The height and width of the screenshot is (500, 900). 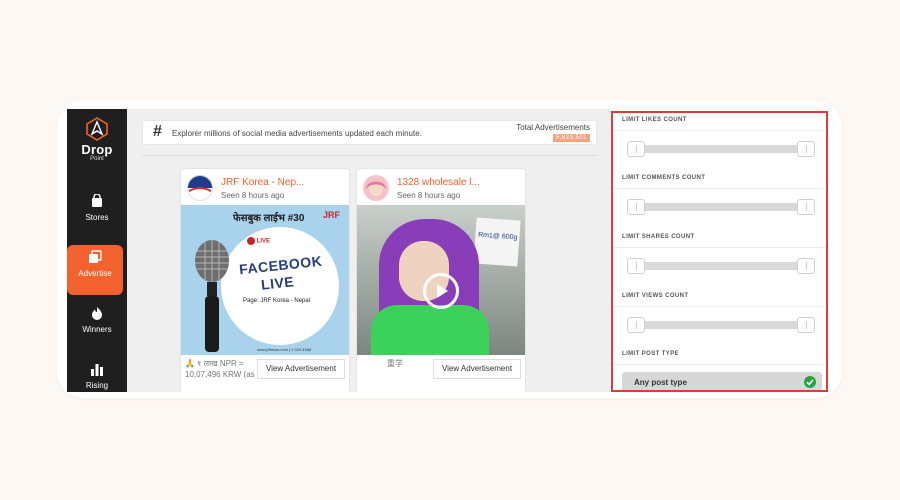 I want to click on layers-icon, so click(x=95, y=256).